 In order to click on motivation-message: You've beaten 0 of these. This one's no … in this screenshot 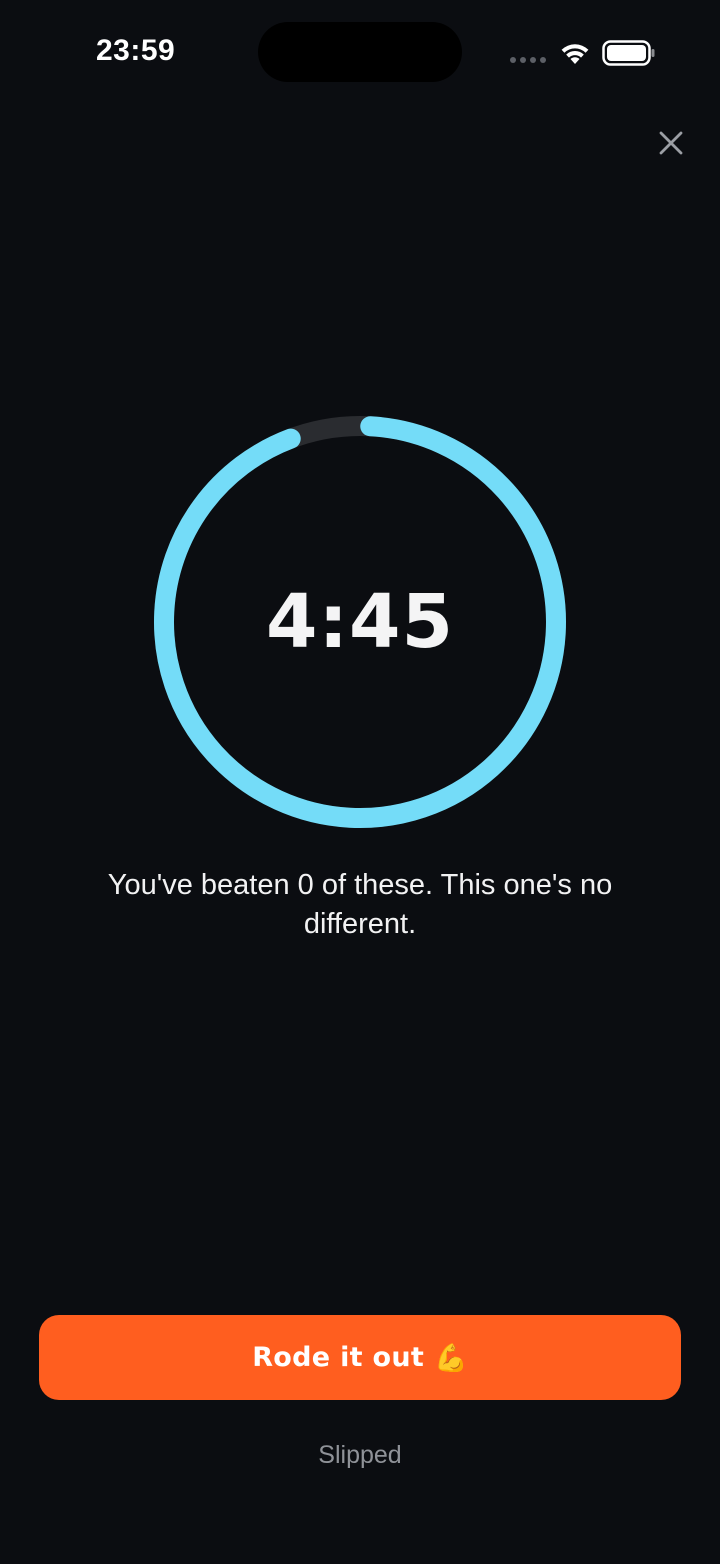, I will do `click(360, 904)`.